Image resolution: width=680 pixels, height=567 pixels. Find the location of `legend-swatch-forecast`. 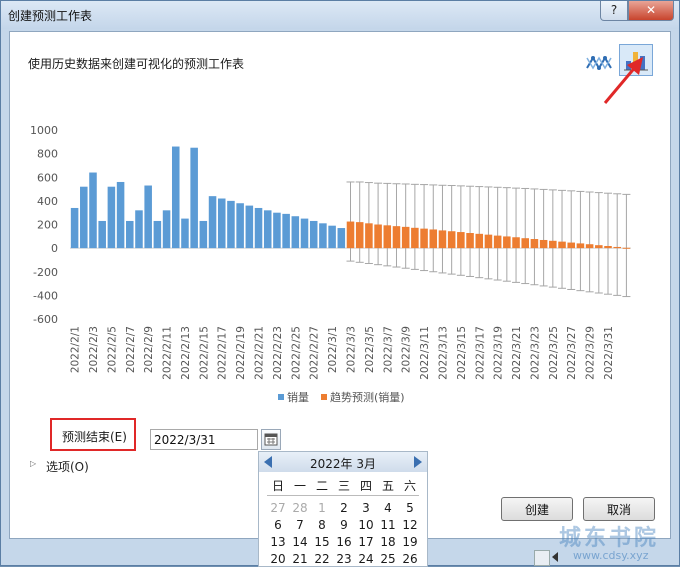

legend-swatch-forecast is located at coordinates (324, 397).